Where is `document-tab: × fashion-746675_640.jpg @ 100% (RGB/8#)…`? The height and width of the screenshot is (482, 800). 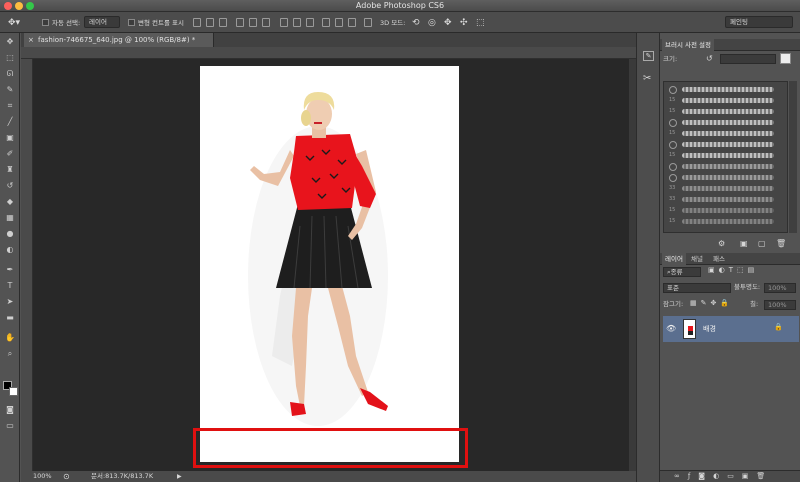 document-tab: × fashion-746675_640.jpg @ 100% (RGB/8#)… is located at coordinates (119, 40).